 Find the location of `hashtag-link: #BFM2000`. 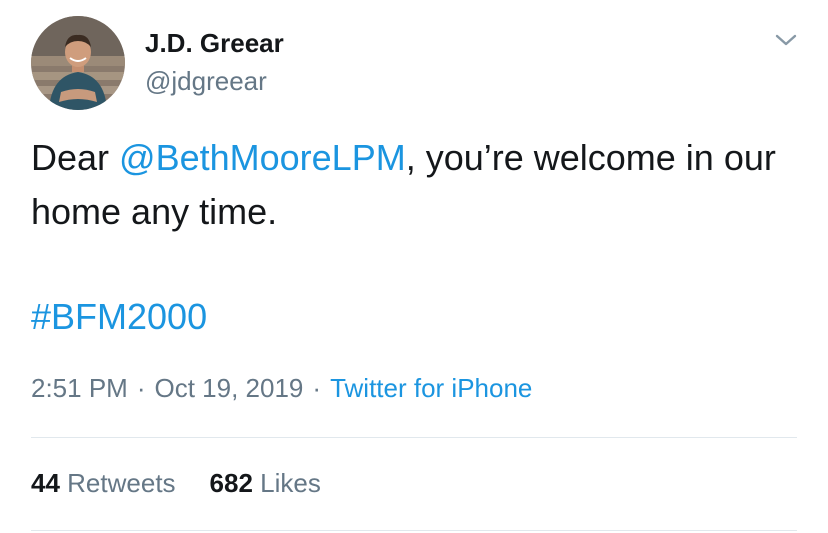

hashtag-link: #BFM2000 is located at coordinates (119, 317).